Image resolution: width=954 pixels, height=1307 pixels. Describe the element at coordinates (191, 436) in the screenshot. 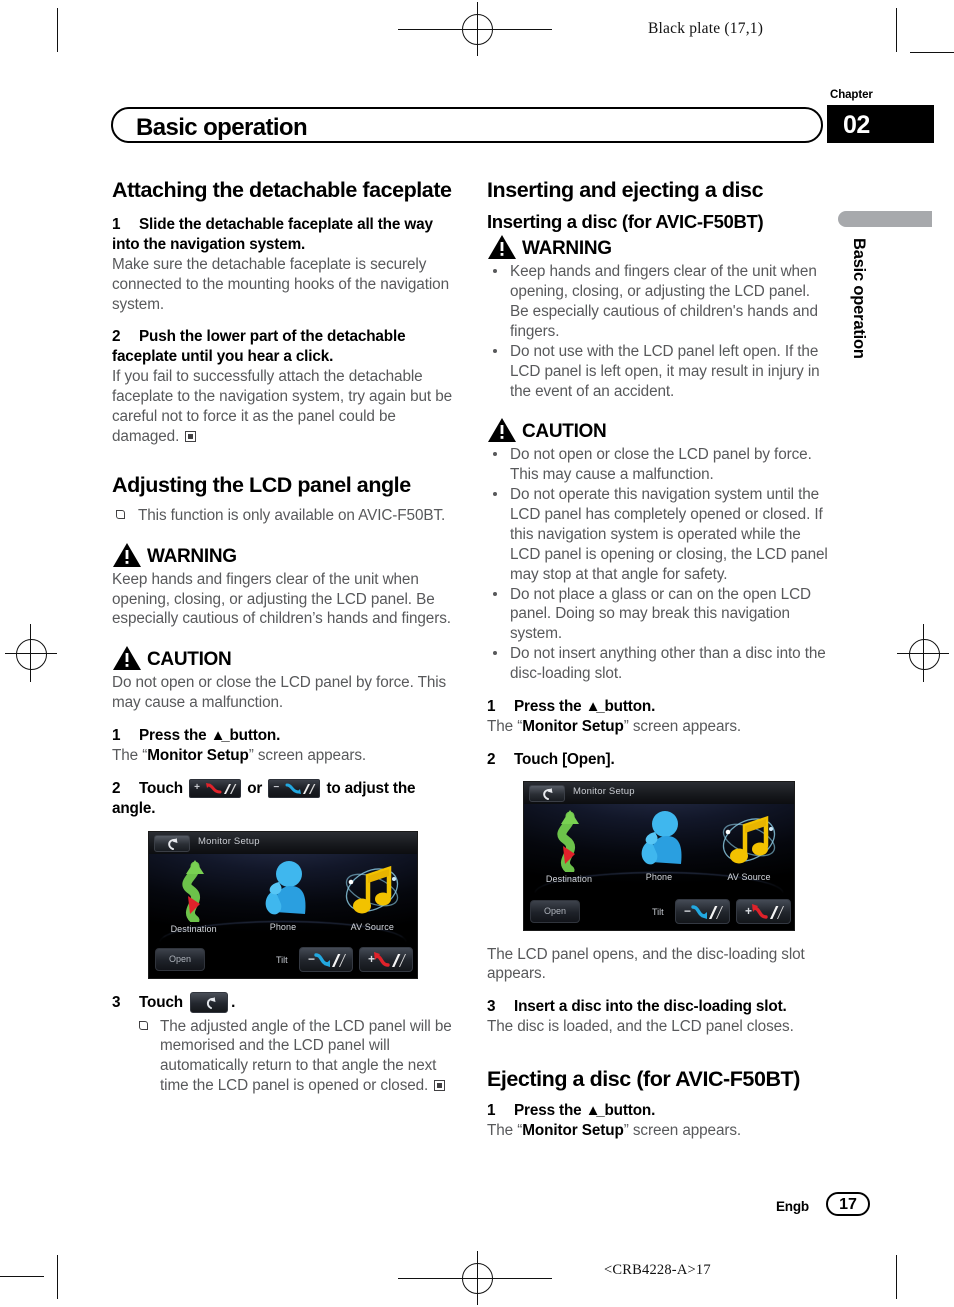

I see `end-of-section-square` at that location.